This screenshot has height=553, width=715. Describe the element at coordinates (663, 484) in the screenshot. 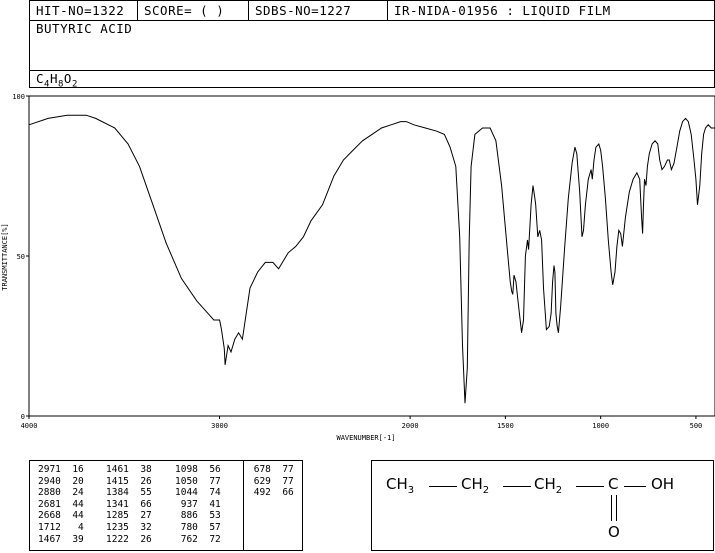

I see `hydroxyl-group: OH` at that location.